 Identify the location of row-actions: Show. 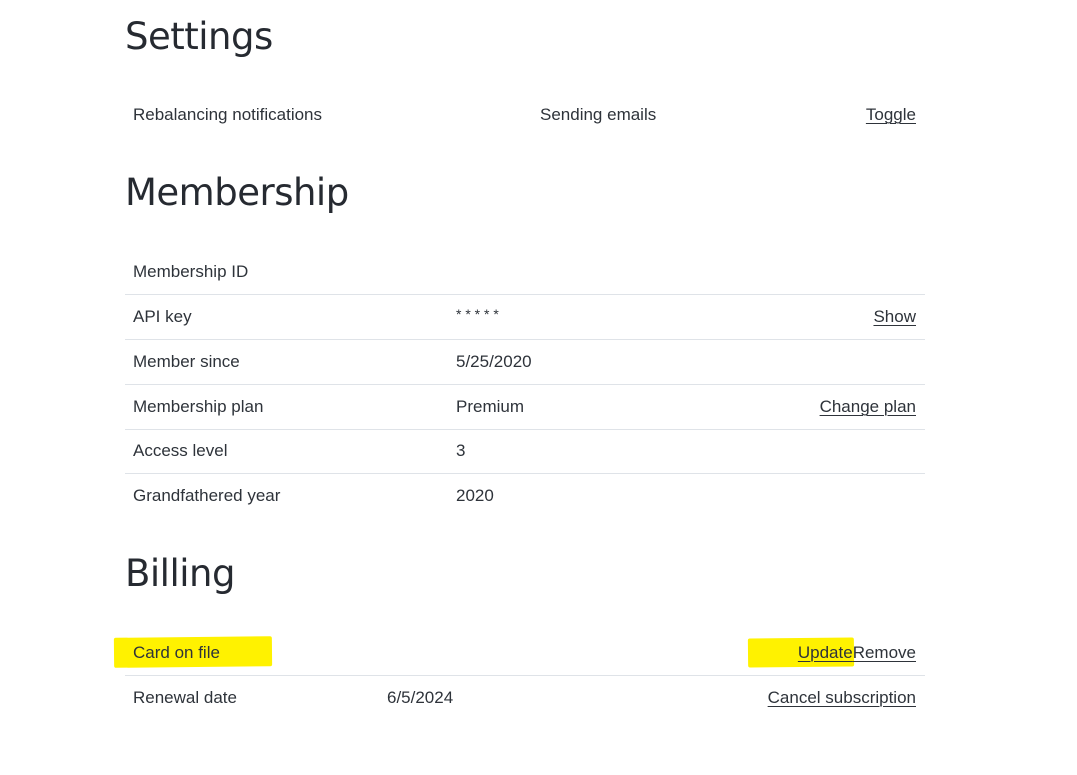
(894, 317).